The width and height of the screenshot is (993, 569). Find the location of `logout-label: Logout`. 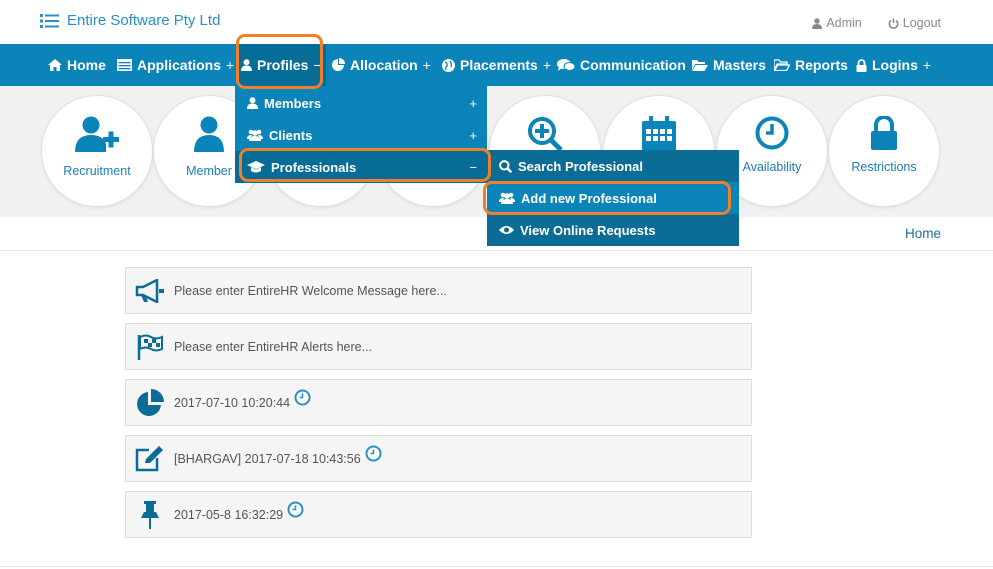

logout-label: Logout is located at coordinates (921, 23).